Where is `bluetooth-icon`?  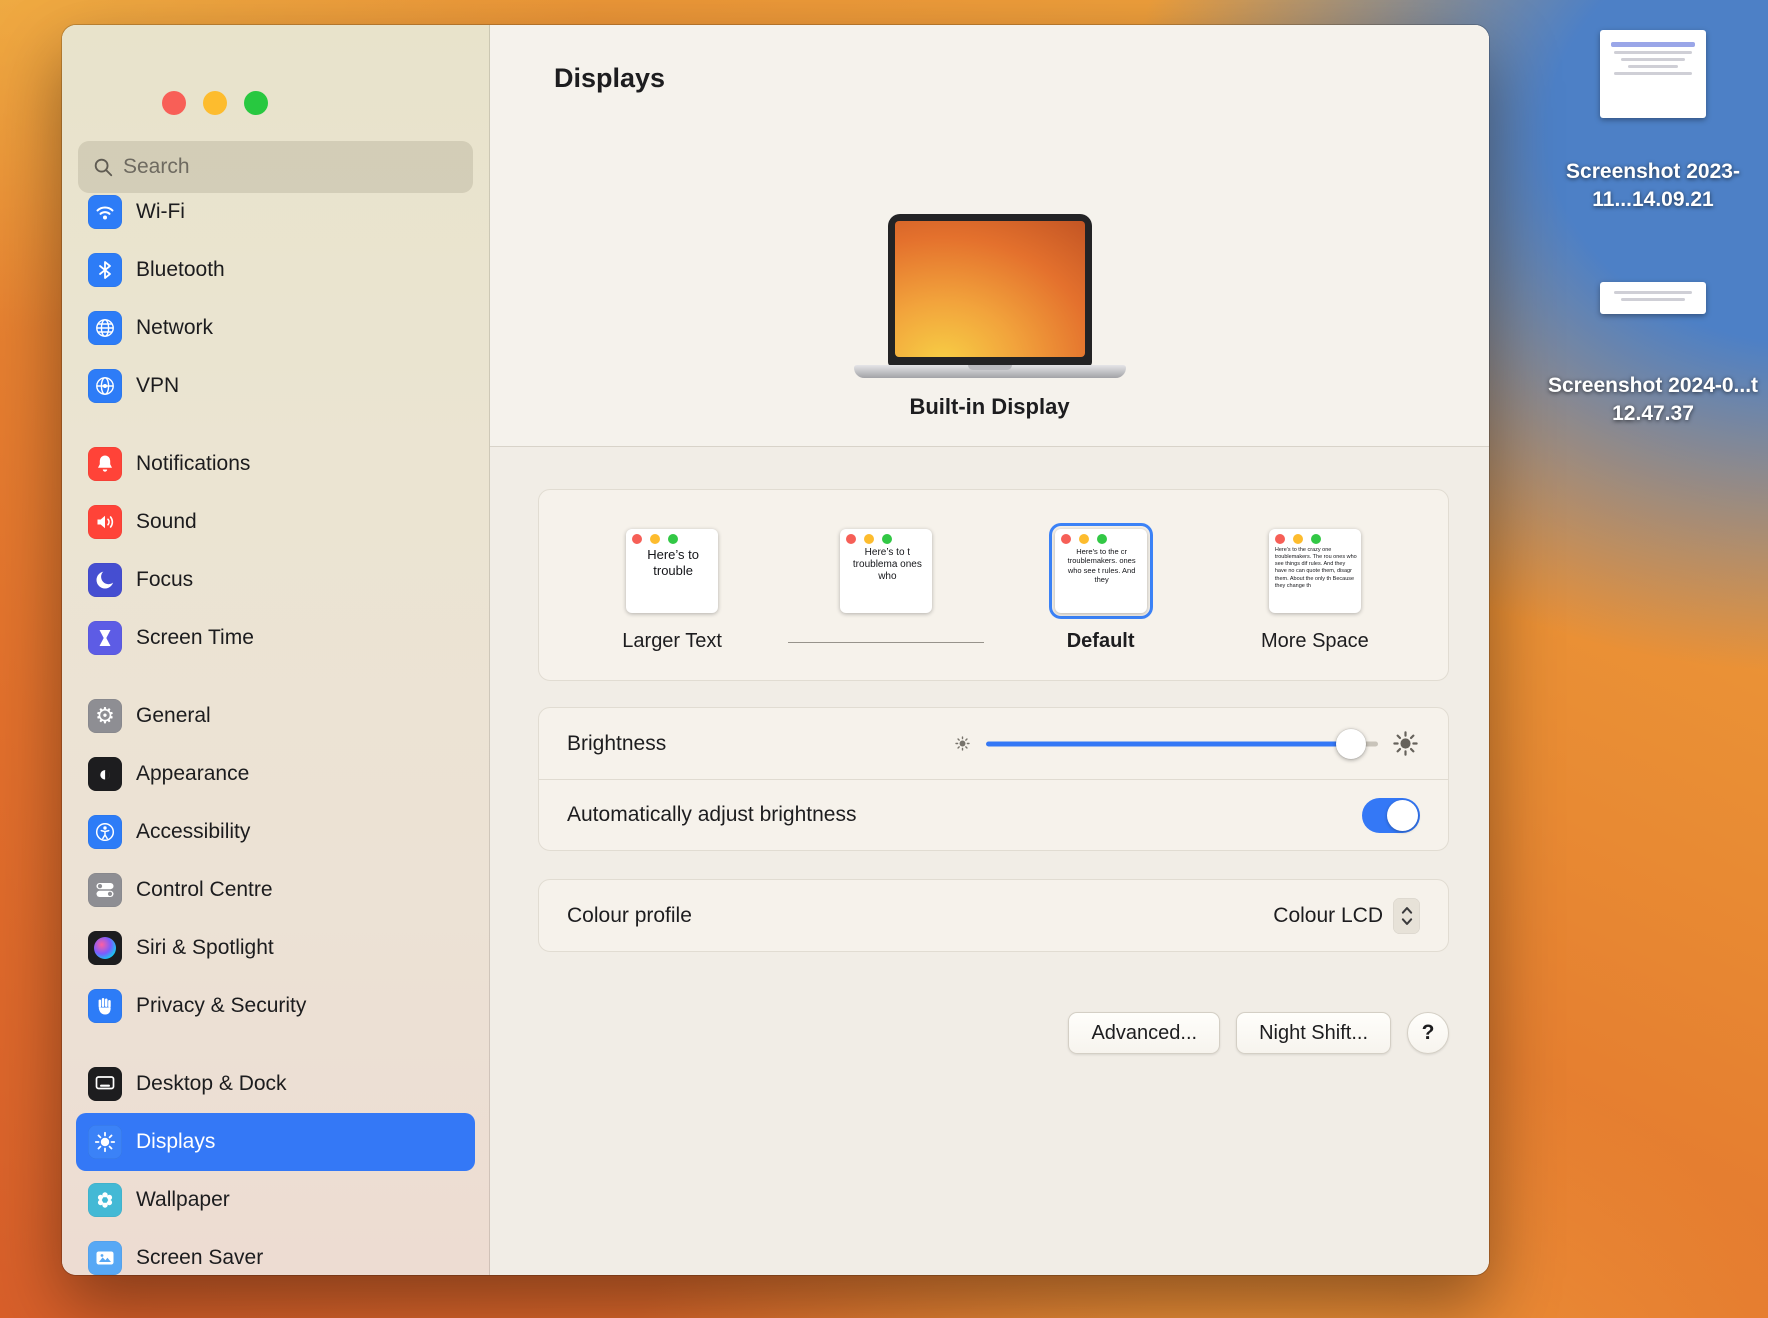
bluetooth-icon is located at coordinates (105, 270).